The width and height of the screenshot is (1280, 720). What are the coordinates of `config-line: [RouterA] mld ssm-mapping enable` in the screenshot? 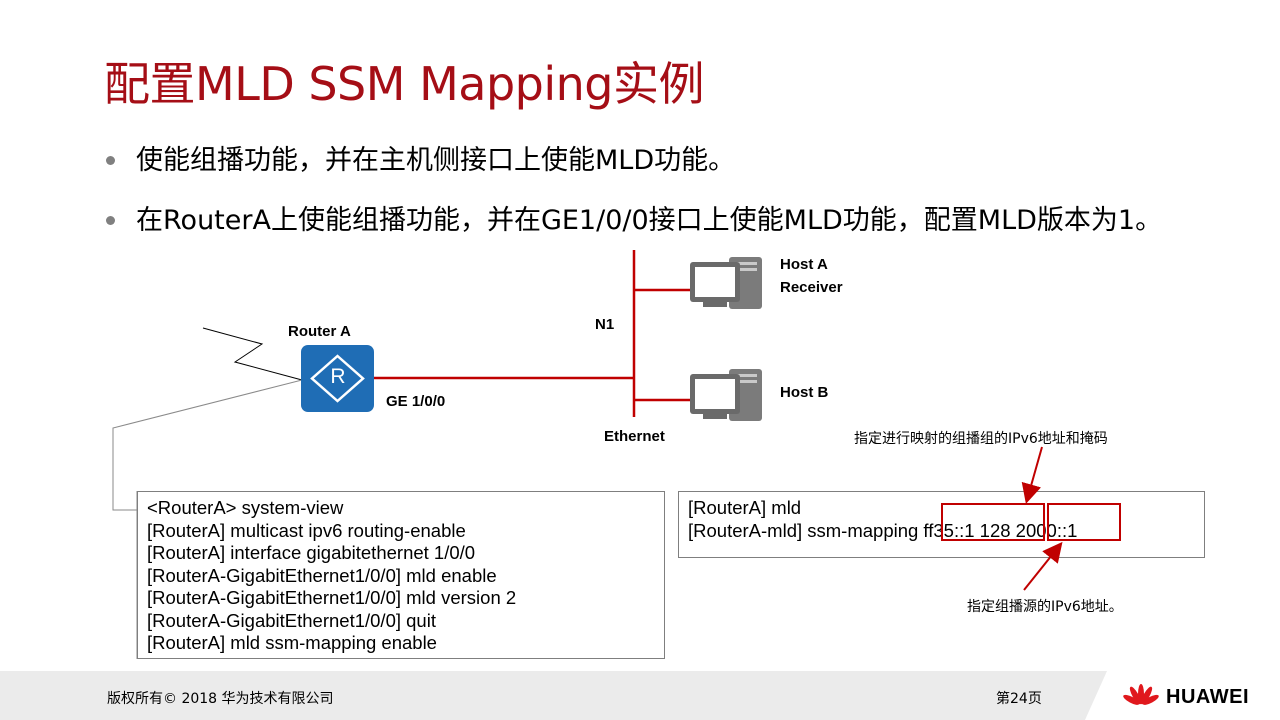 It's located at (292, 642).